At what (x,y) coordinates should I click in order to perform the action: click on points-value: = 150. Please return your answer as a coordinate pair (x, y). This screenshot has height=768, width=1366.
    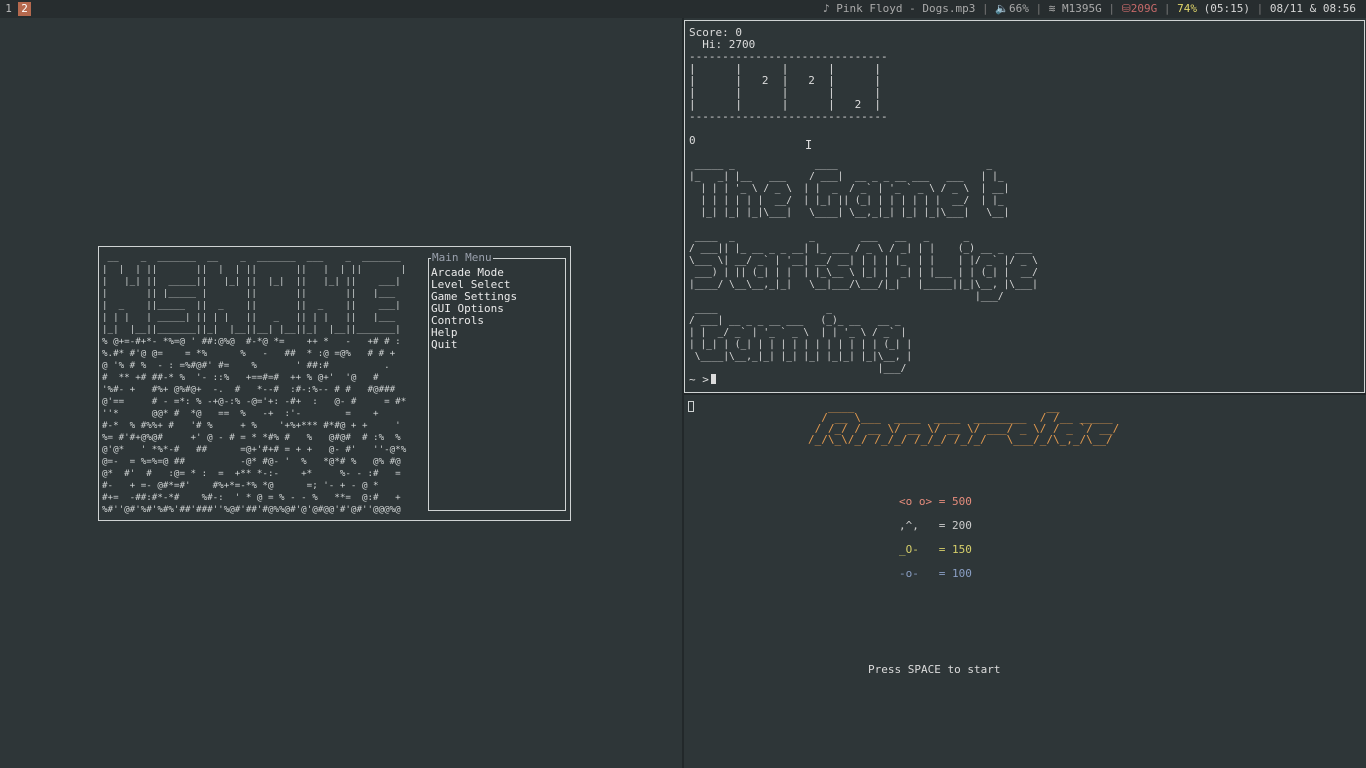
    Looking at the image, I should click on (955, 549).